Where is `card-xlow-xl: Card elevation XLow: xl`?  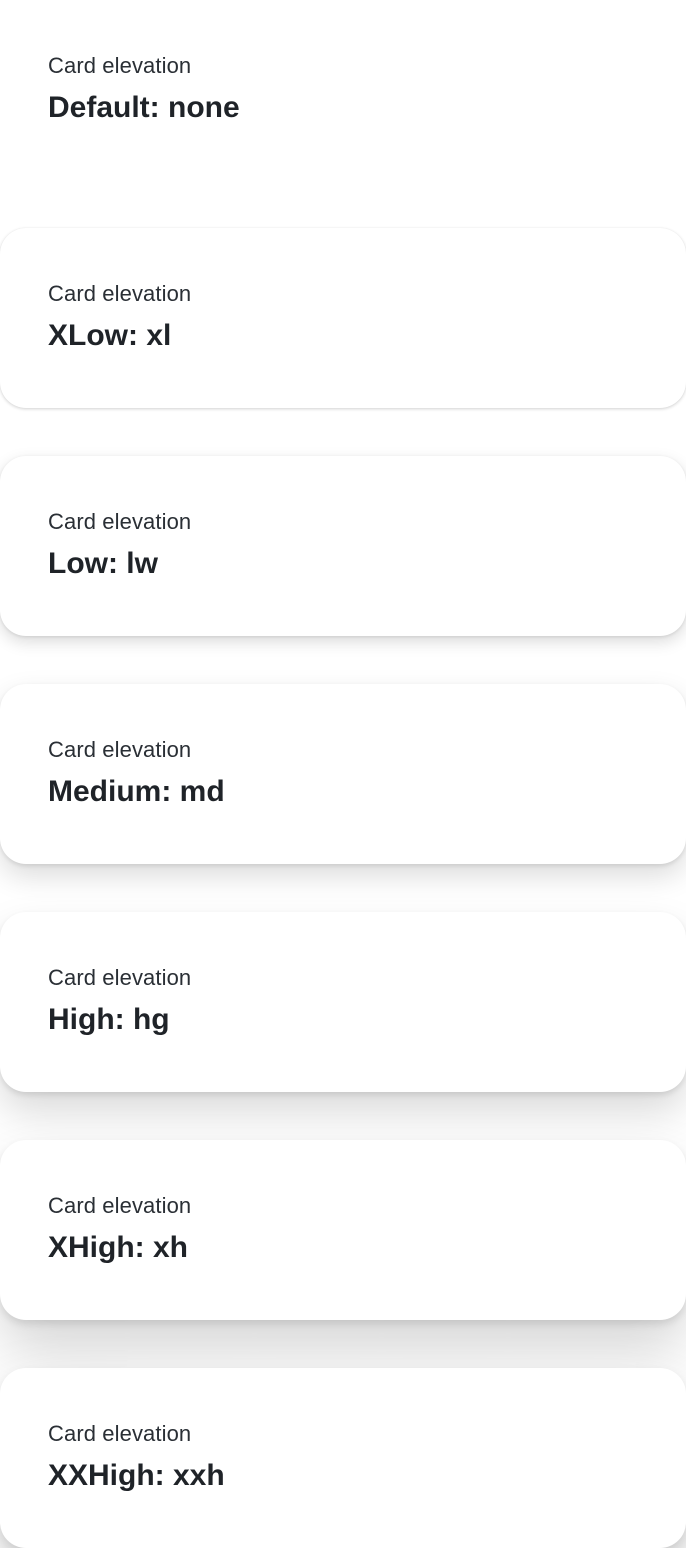
card-xlow-xl: Card elevation XLow: xl is located at coordinates (343, 318).